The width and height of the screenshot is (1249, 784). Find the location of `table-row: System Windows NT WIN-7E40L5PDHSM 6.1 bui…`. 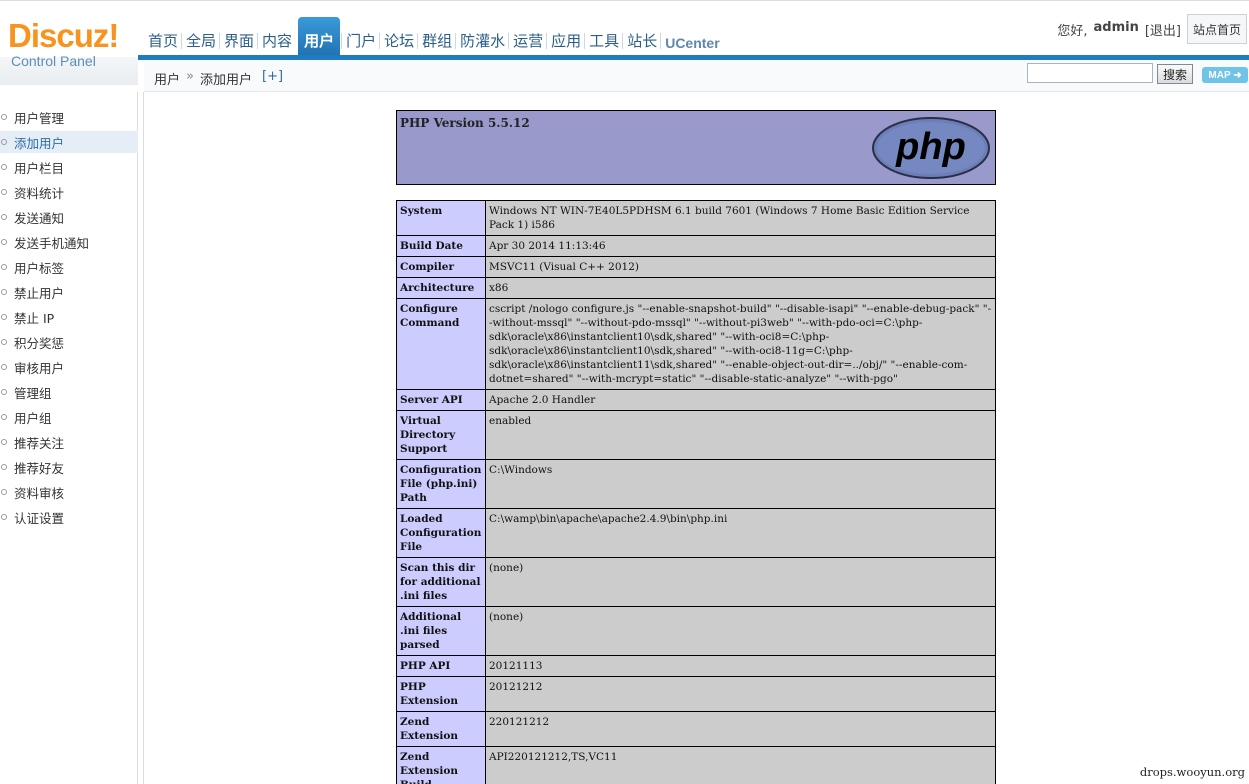

table-row: System Windows NT WIN-7E40L5PDHSM 6.1 bui… is located at coordinates (696, 218).